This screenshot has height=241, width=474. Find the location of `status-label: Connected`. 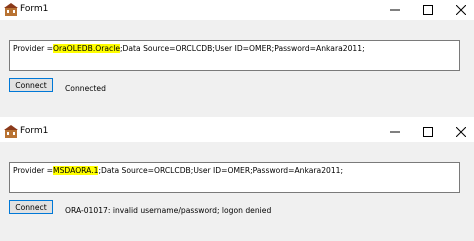

status-label: Connected is located at coordinates (85, 88).